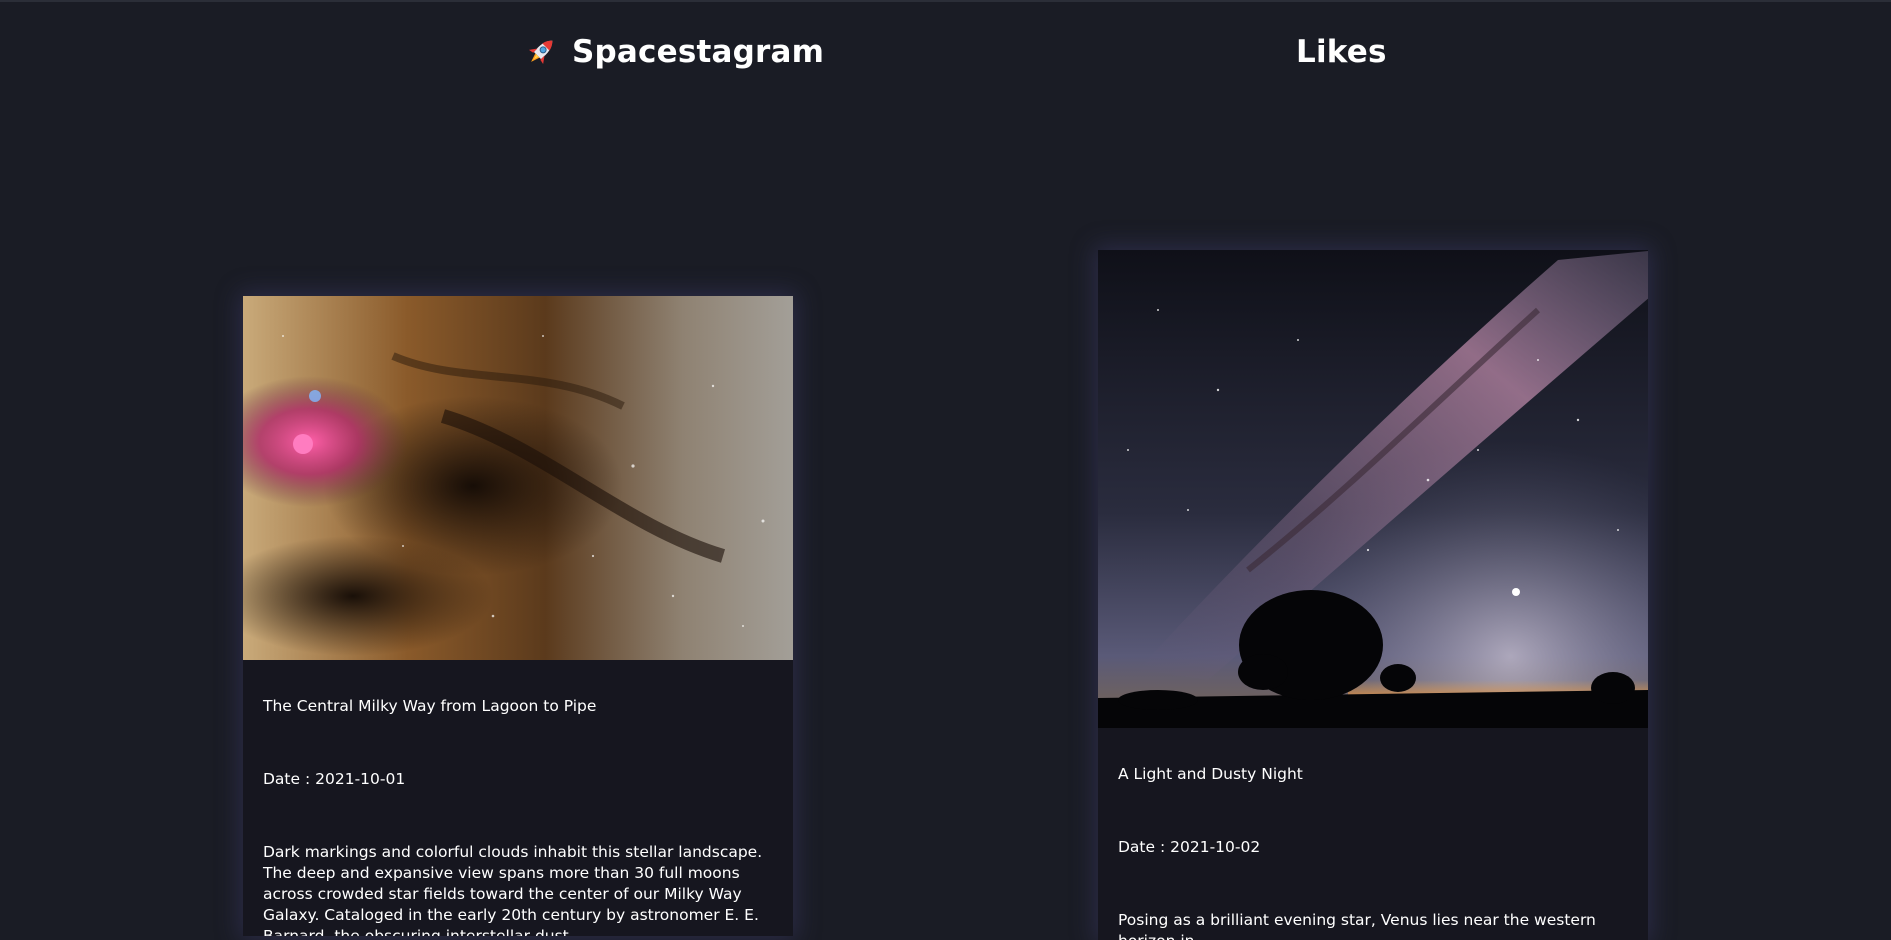 The width and height of the screenshot is (1891, 940). Describe the element at coordinates (1210, 774) in the screenshot. I see `card-title: A Light and Dusty Night` at that location.